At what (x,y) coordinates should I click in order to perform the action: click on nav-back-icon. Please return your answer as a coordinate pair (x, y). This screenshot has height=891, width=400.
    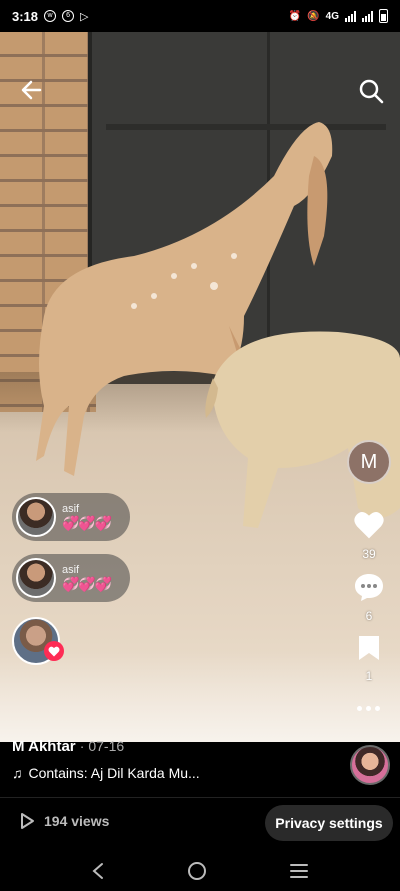
    Looking at the image, I should click on (98, 871).